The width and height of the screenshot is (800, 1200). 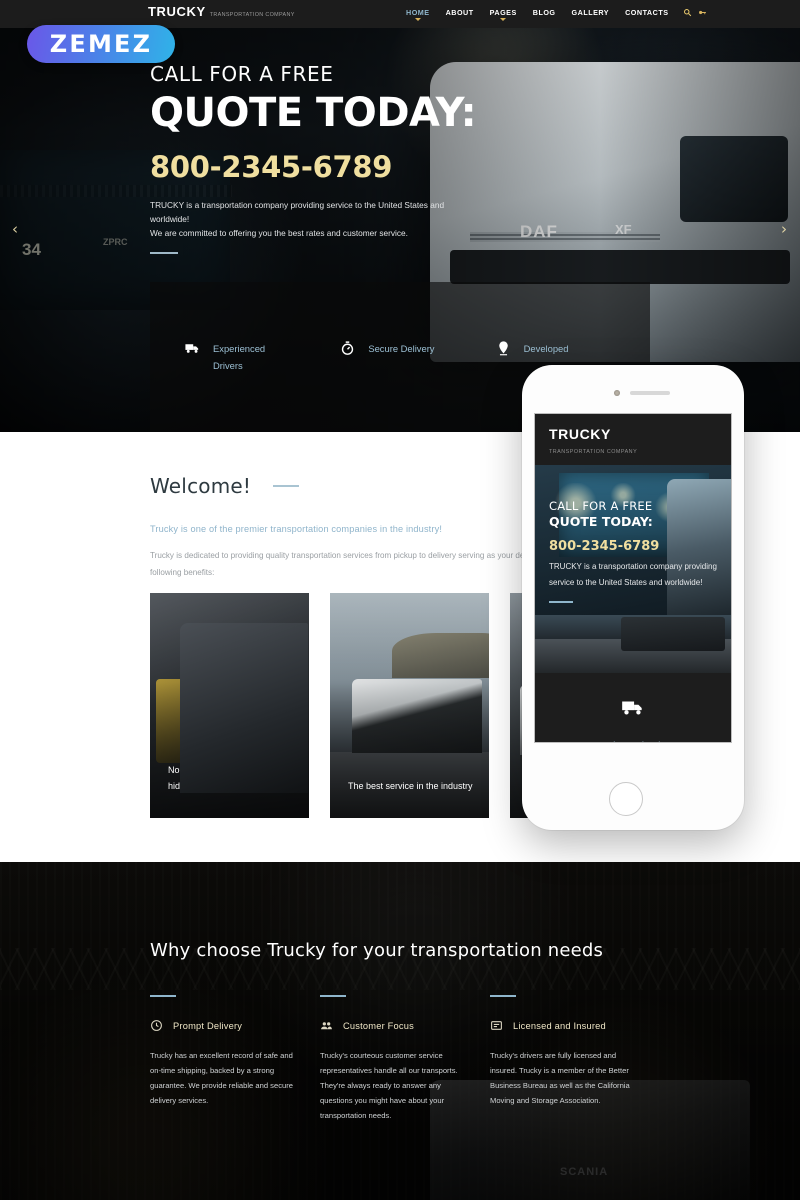 I want to click on hero-phone-number: 800-2345-6789, so click(x=410, y=167).